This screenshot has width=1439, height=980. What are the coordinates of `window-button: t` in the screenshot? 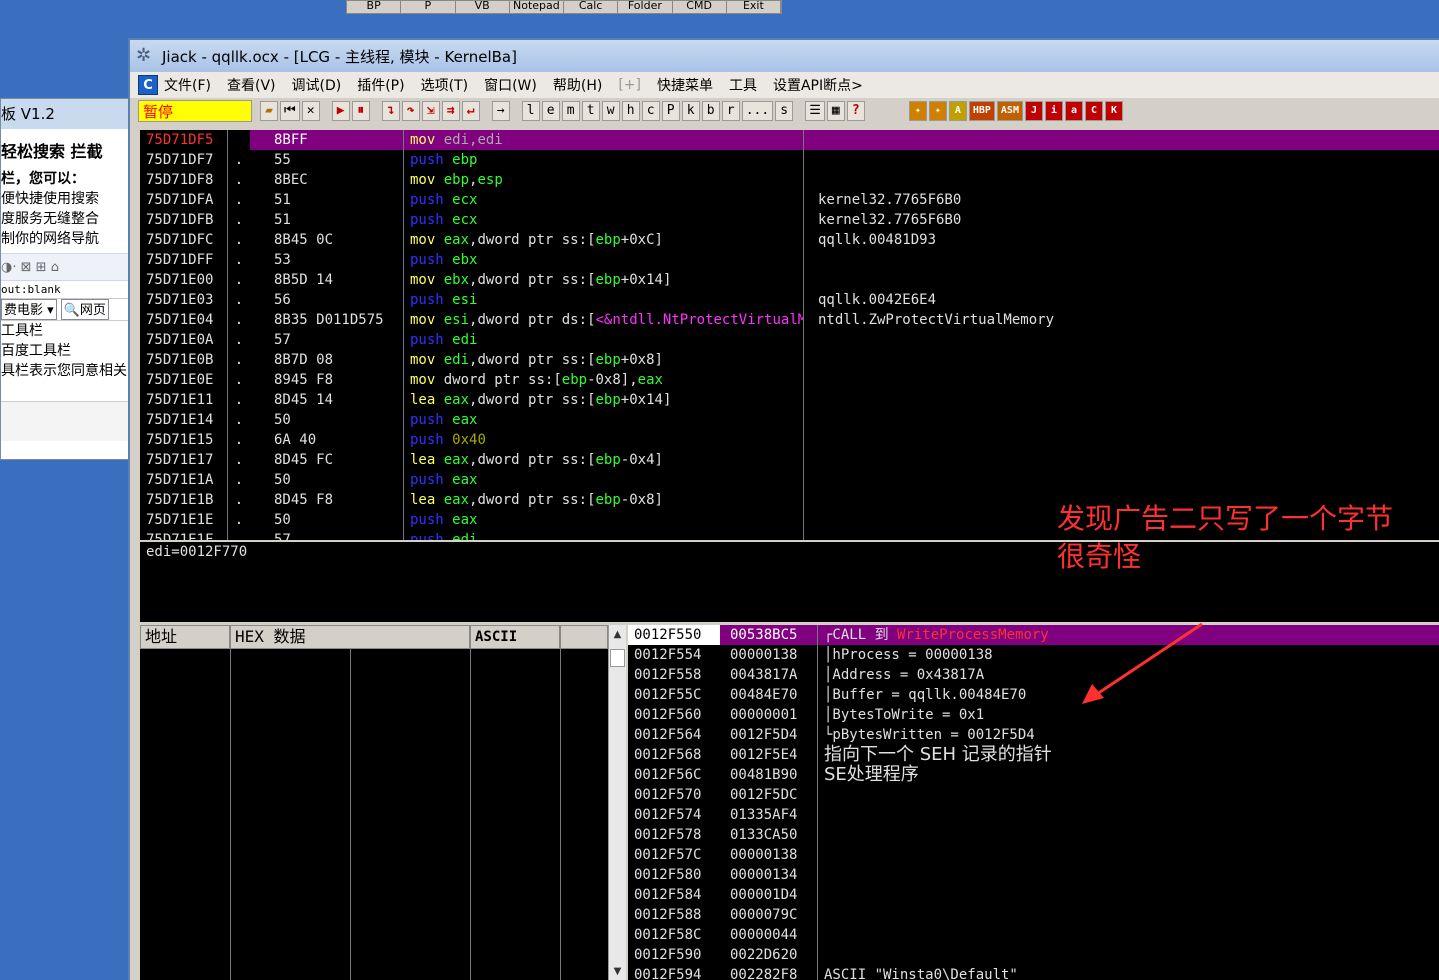 It's located at (590, 111).